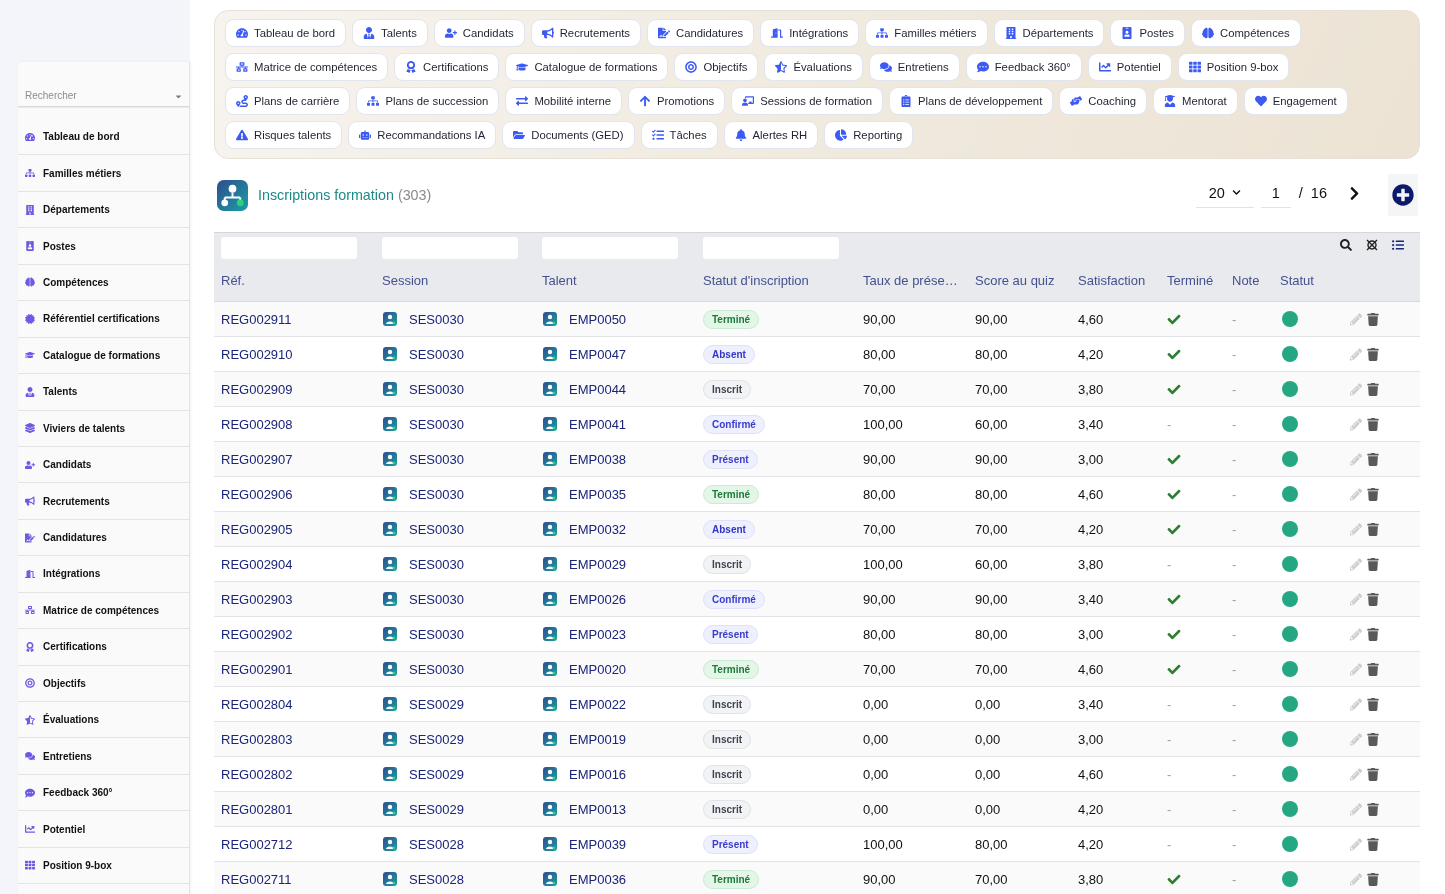  What do you see at coordinates (455, 280) in the screenshot?
I see `column-header: Session` at bounding box center [455, 280].